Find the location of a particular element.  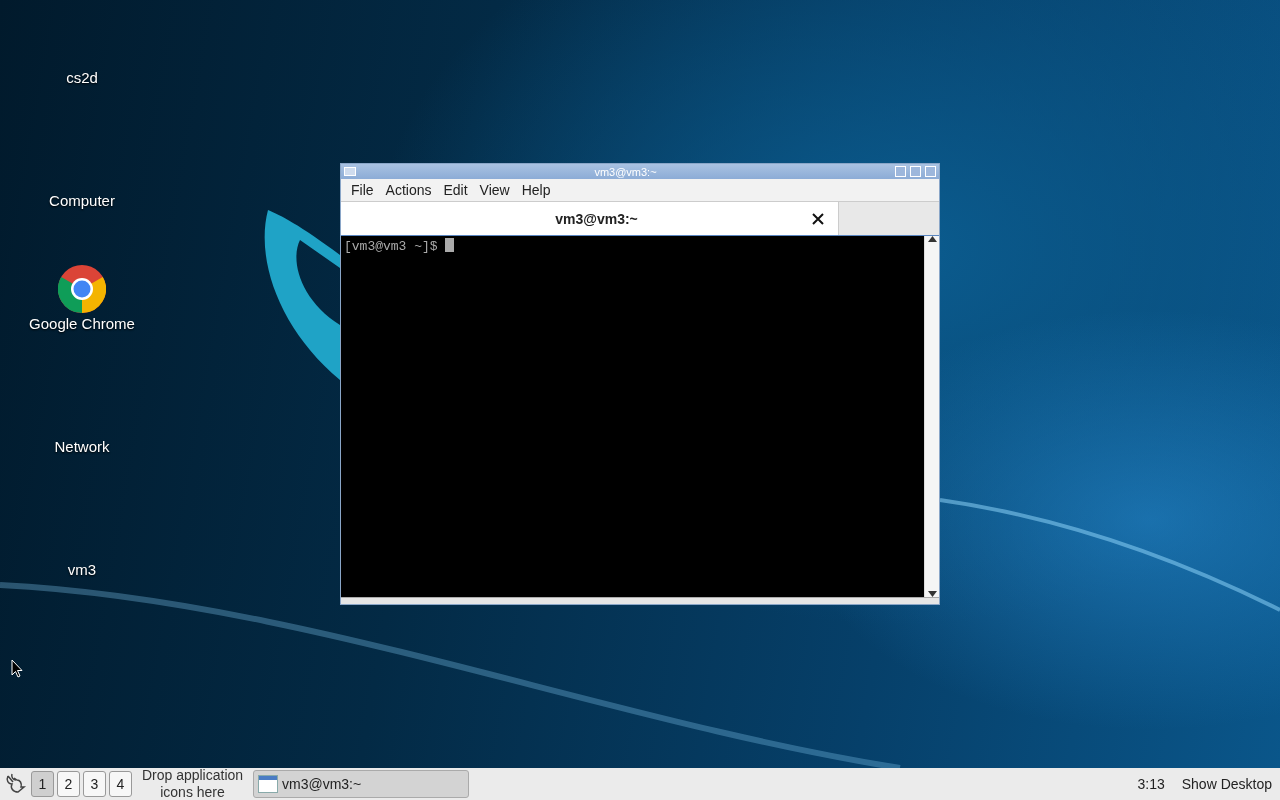

desktop-icon-label: Network is located at coordinates (82, 446).